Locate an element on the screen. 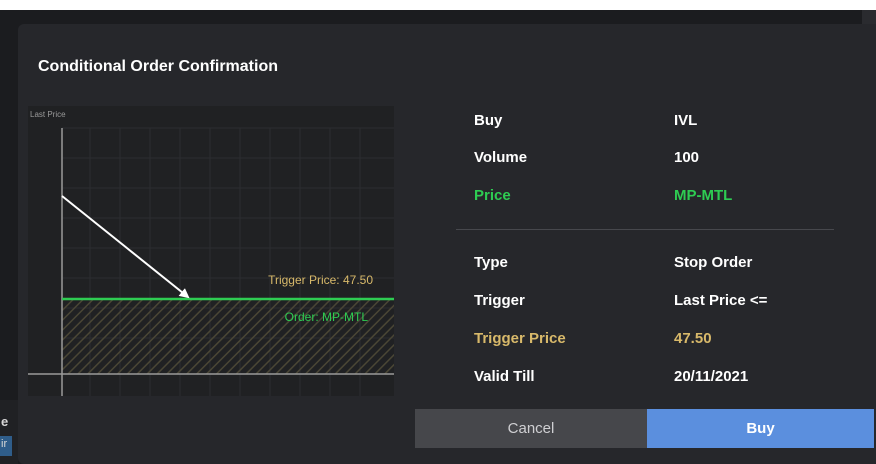  detail-label: Volume is located at coordinates (501, 157).